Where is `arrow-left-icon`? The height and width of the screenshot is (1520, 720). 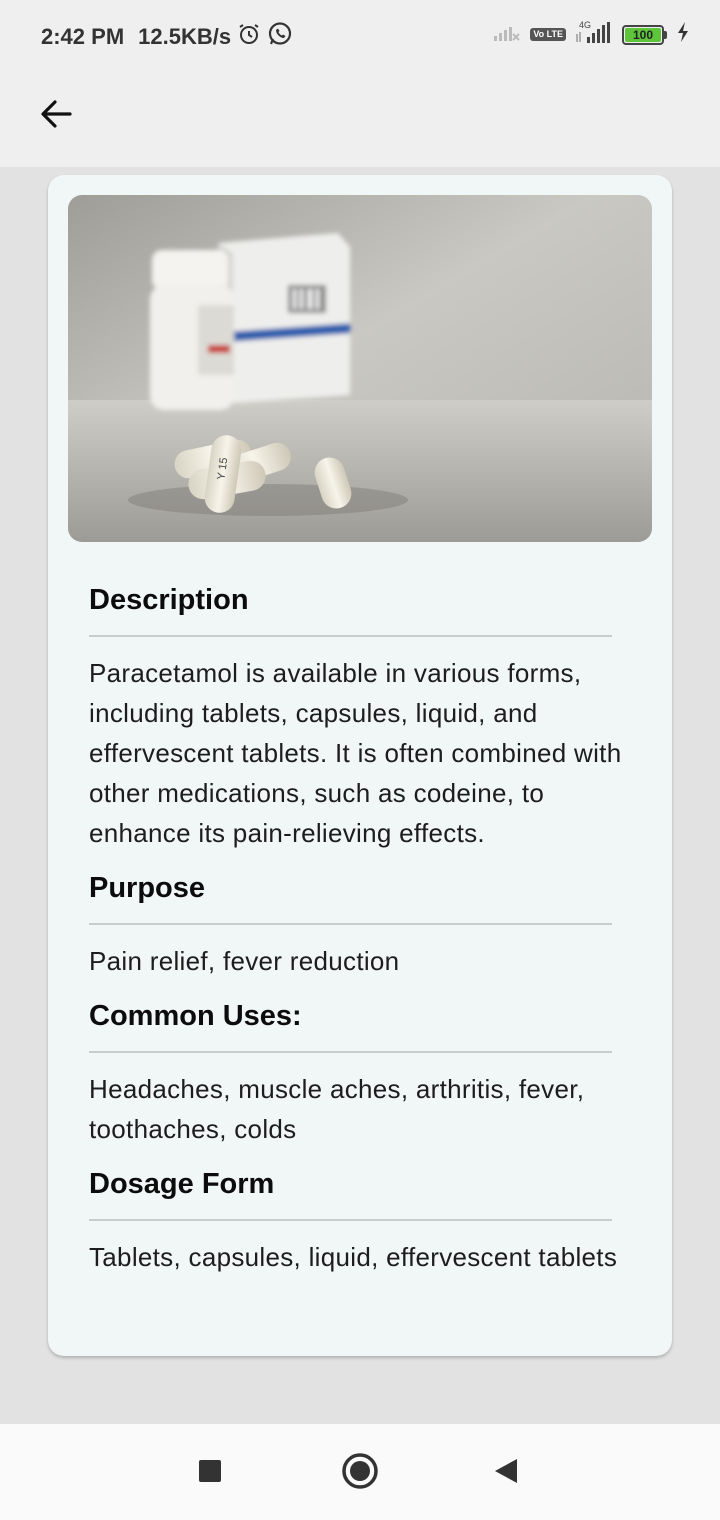 arrow-left-icon is located at coordinates (56, 116).